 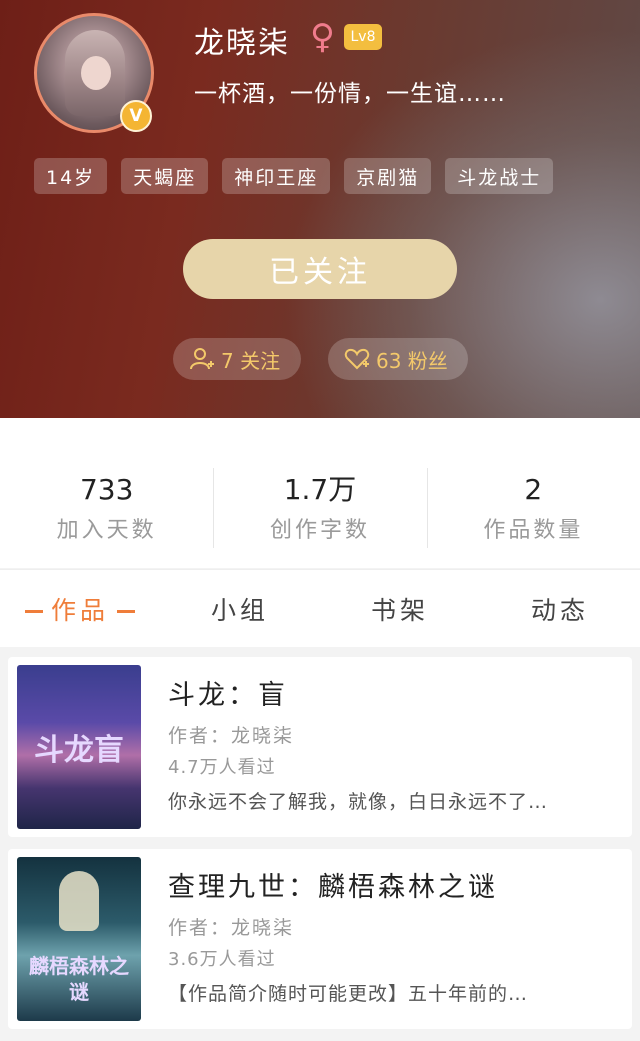 What do you see at coordinates (320, 489) in the screenshot?
I see `stat-value: 1.7万` at bounding box center [320, 489].